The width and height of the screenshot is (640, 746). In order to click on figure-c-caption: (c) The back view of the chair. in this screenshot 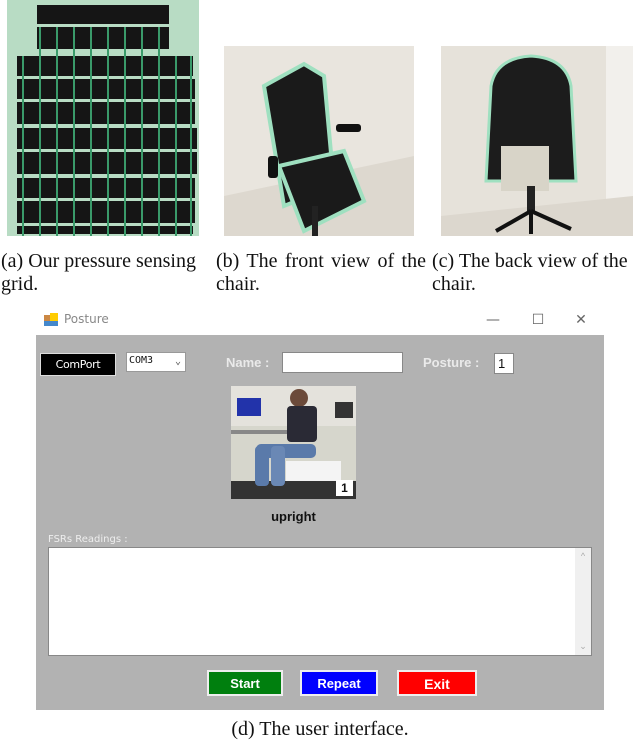, I will do `click(530, 272)`.